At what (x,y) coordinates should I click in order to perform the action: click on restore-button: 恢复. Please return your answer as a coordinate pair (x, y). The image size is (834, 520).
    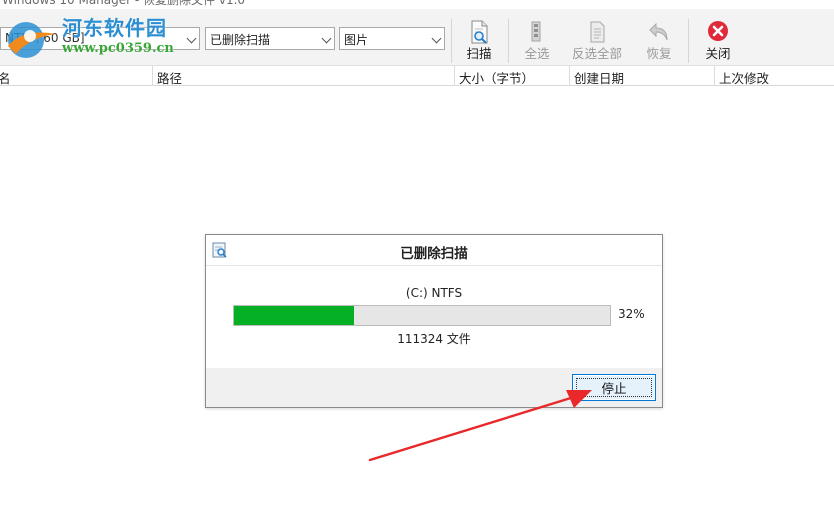
    Looking at the image, I should click on (659, 41).